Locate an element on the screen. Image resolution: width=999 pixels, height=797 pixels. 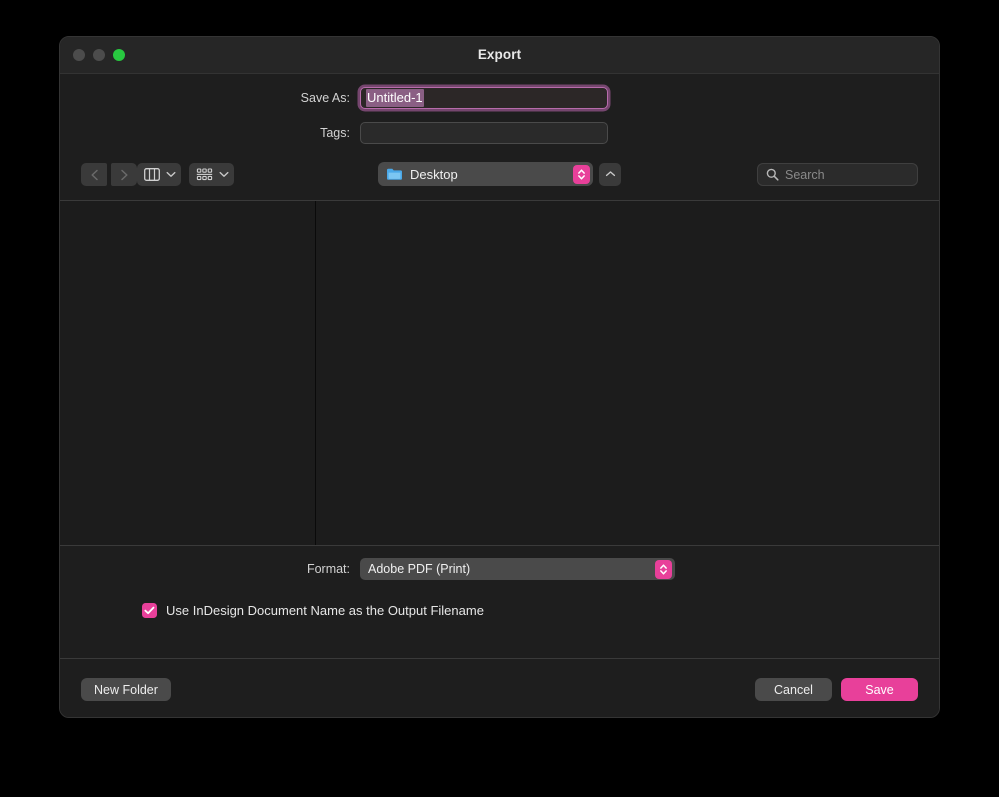
chevron-left-icon is located at coordinates (94, 175).